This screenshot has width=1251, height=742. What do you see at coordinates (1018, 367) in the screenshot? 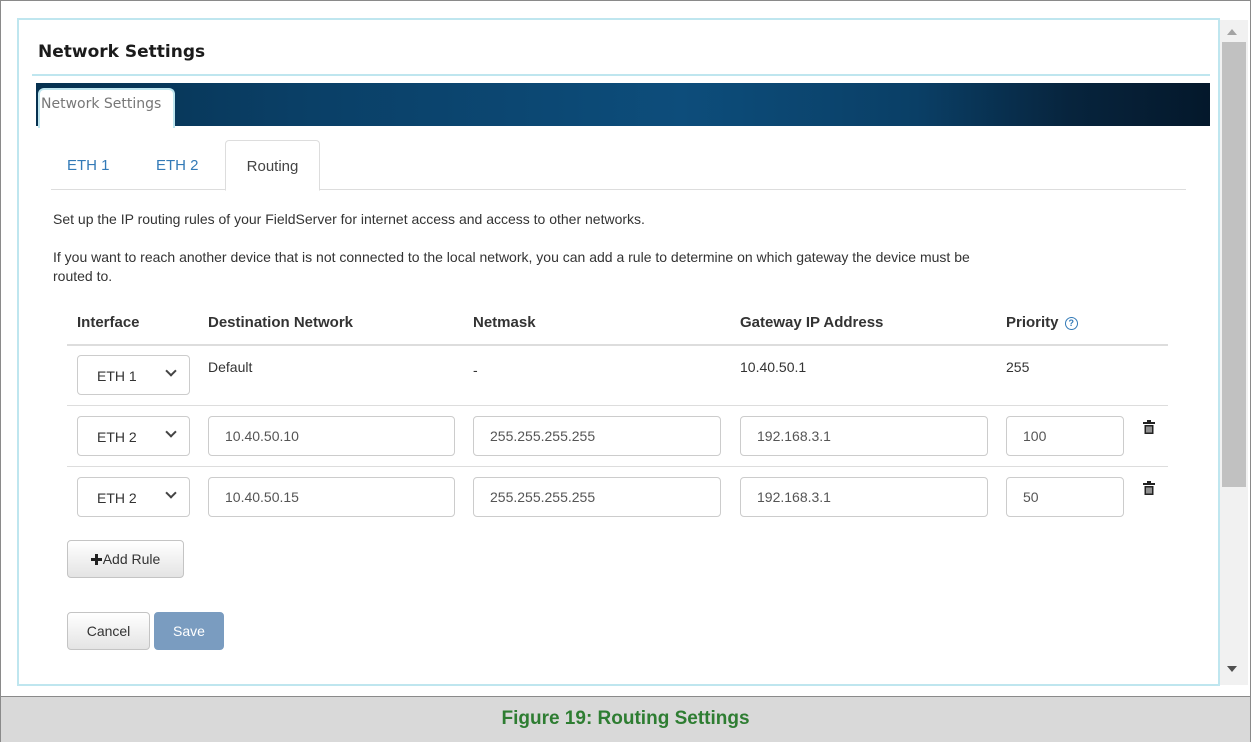
I see `priority-cell: 255` at bounding box center [1018, 367].